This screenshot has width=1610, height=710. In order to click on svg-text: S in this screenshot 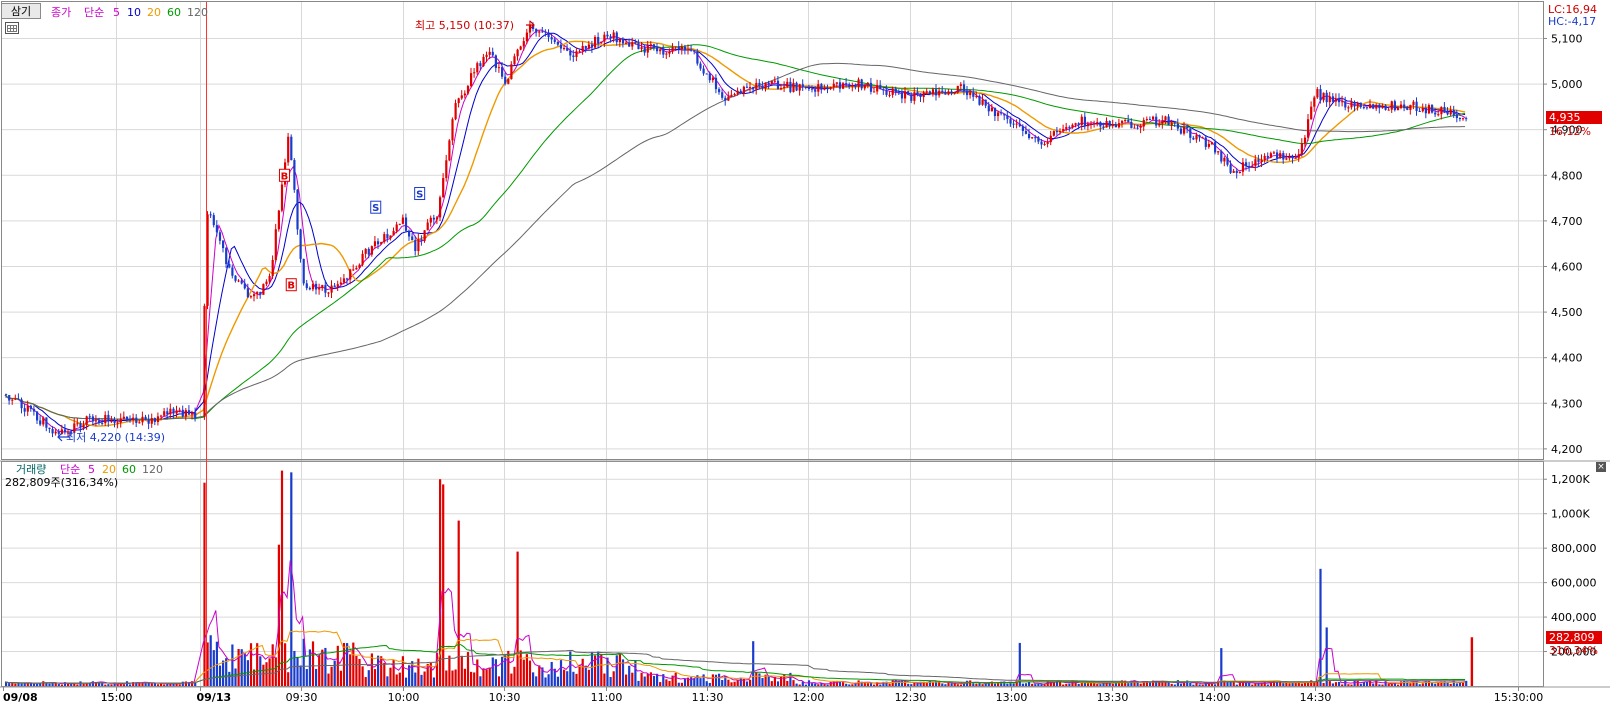, I will do `click(375, 208)`.